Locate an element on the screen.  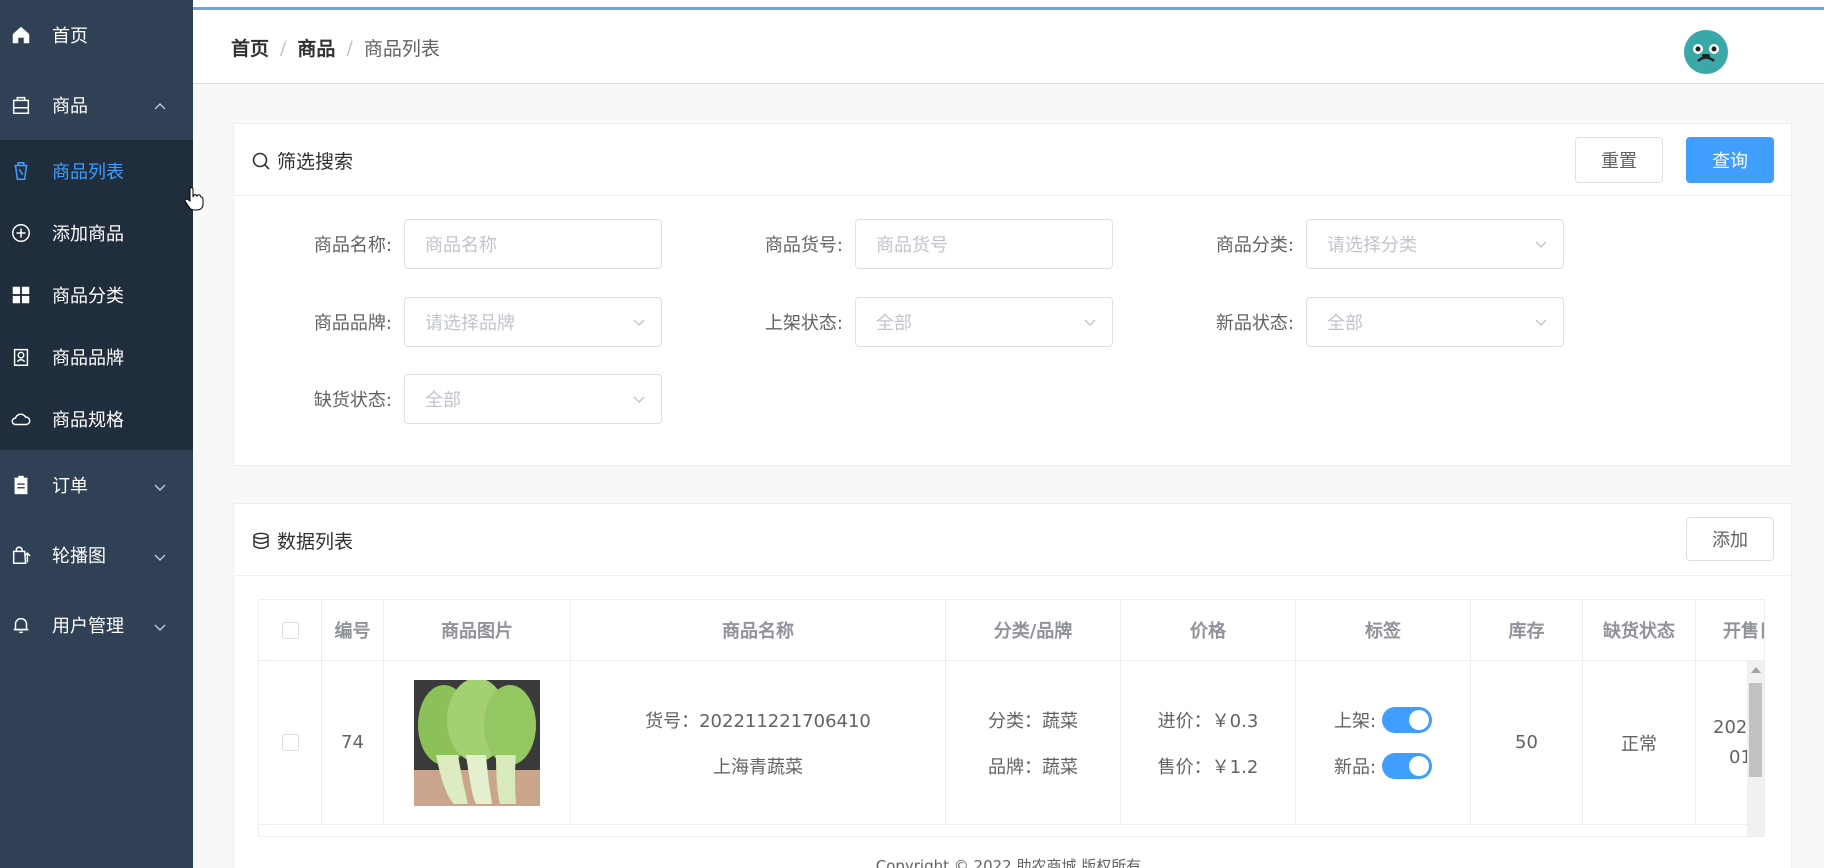
breadcrumb: 首页 / 商品 / 商品列表 is located at coordinates (335, 47).